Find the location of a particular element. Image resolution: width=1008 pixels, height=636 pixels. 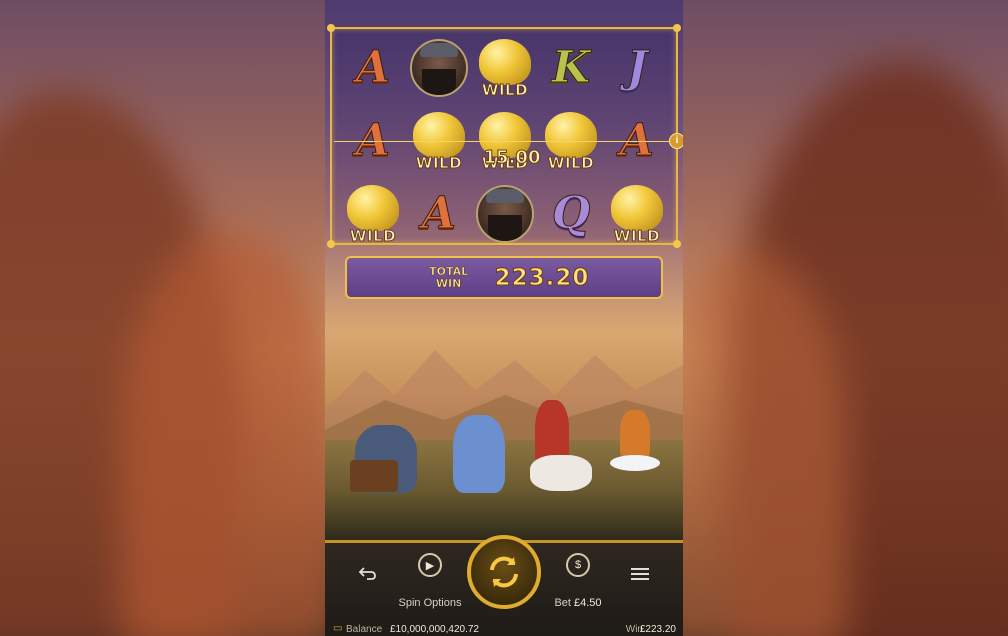

reel-cell: Q is located at coordinates (571, 213).